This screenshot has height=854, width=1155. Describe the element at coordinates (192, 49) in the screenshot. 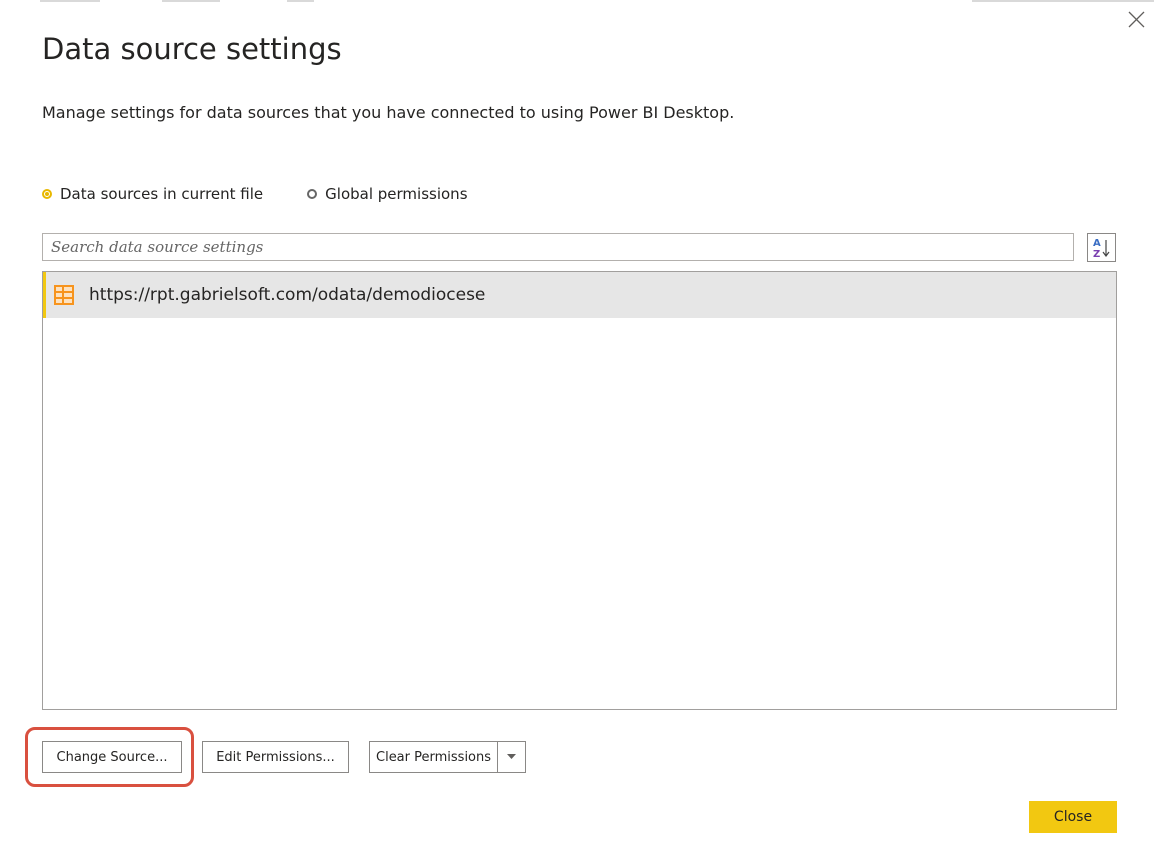

I see `dialog-title: Data source settings` at that location.